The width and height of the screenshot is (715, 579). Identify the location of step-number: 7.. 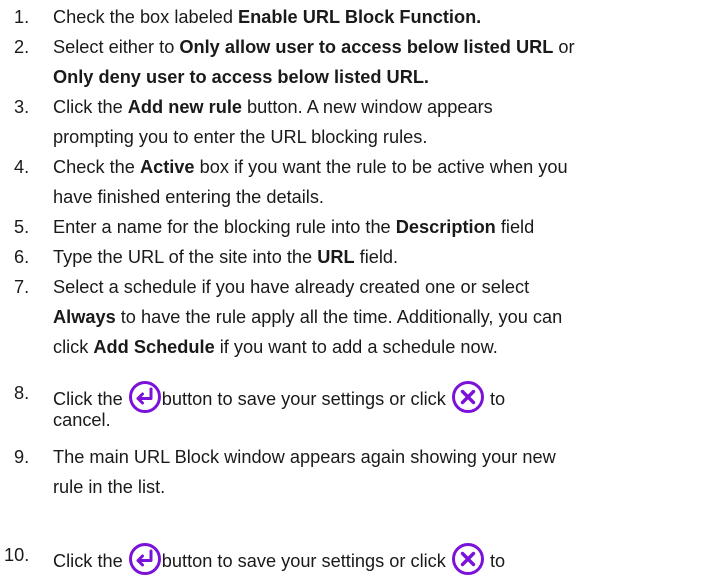
(22, 287).